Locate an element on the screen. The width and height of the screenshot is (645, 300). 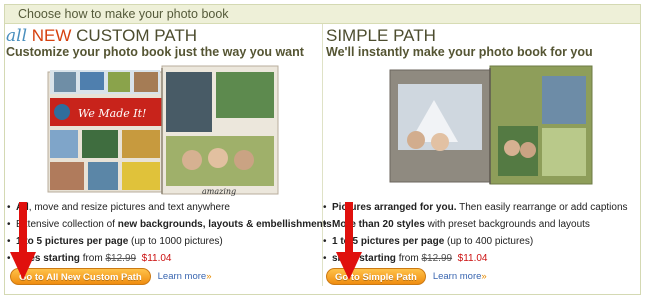
header-bar: Choose how to make your photo book is located at coordinates (322, 14).